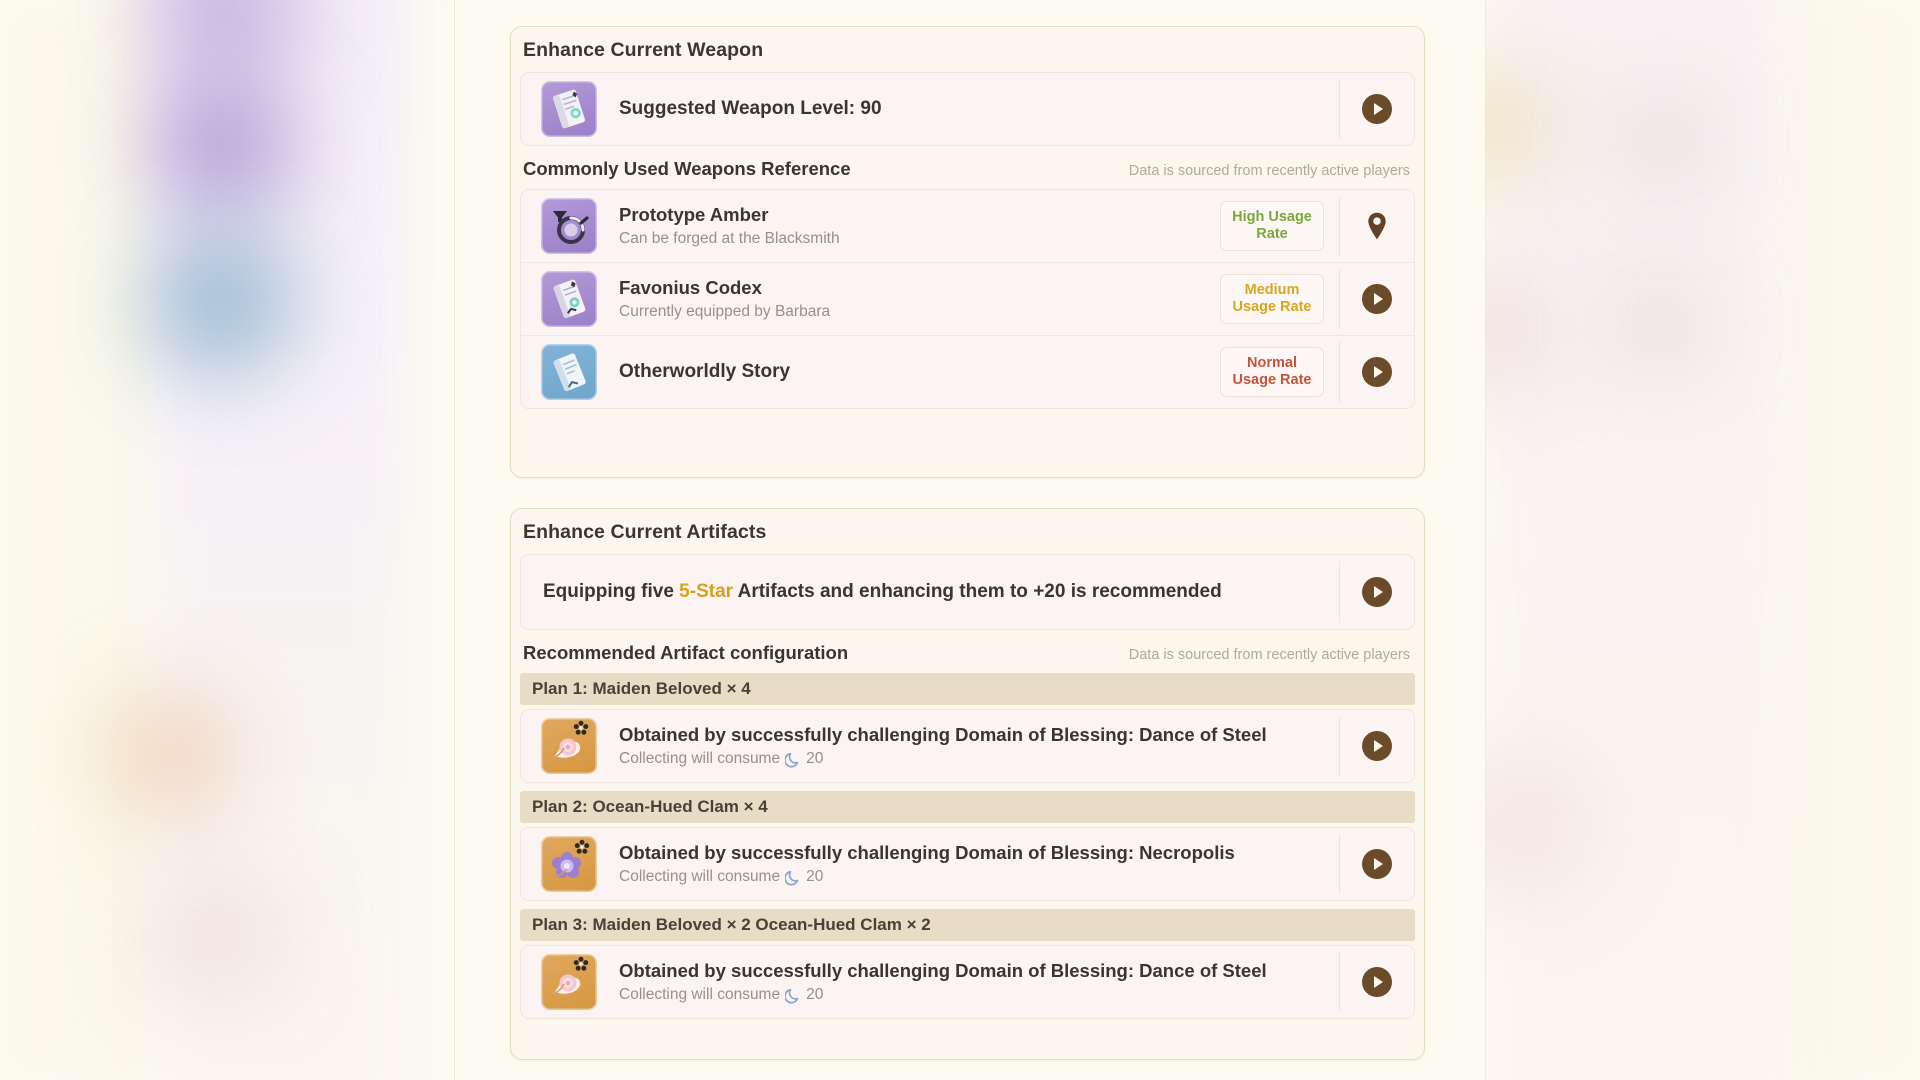 This screenshot has height=1080, width=1920. I want to click on suggested-weapon-action, so click(1377, 109).